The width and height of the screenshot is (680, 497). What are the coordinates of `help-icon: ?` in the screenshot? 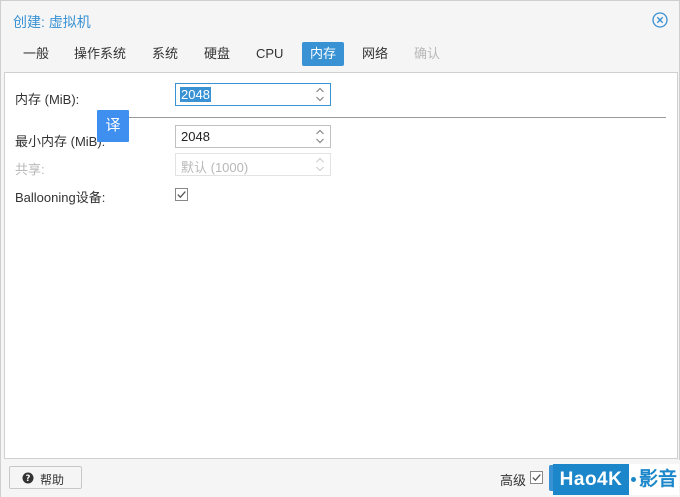 It's located at (28, 478).